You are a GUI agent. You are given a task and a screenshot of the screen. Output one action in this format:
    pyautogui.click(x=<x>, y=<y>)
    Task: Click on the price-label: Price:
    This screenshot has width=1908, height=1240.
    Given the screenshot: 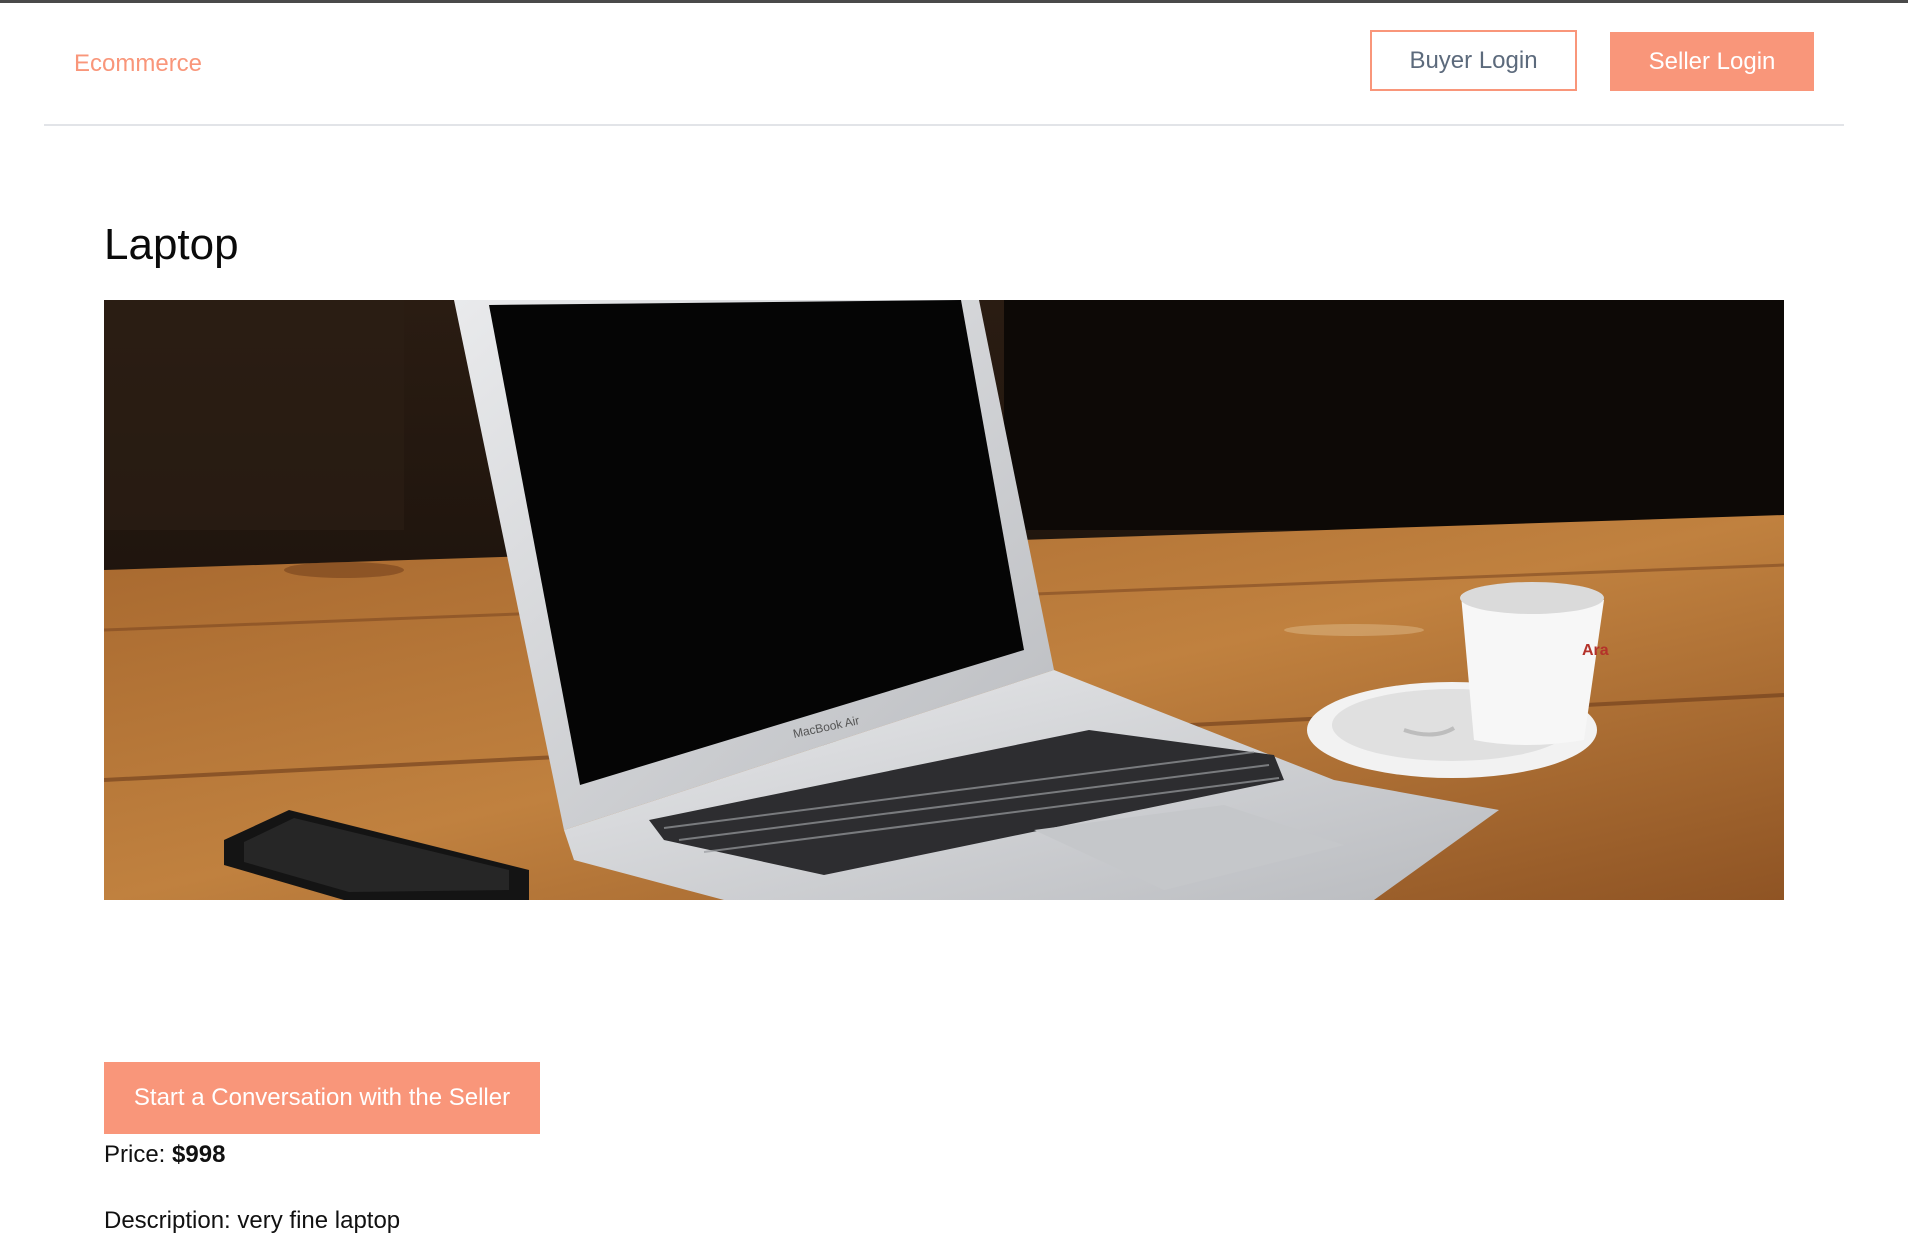 What is the action you would take?
    pyautogui.click(x=135, y=1154)
    